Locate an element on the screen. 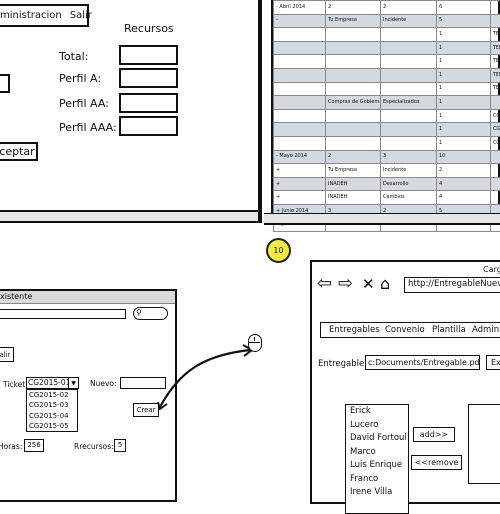 The image size is (500, 514). horas-value-box: 256 is located at coordinates (34, 445).